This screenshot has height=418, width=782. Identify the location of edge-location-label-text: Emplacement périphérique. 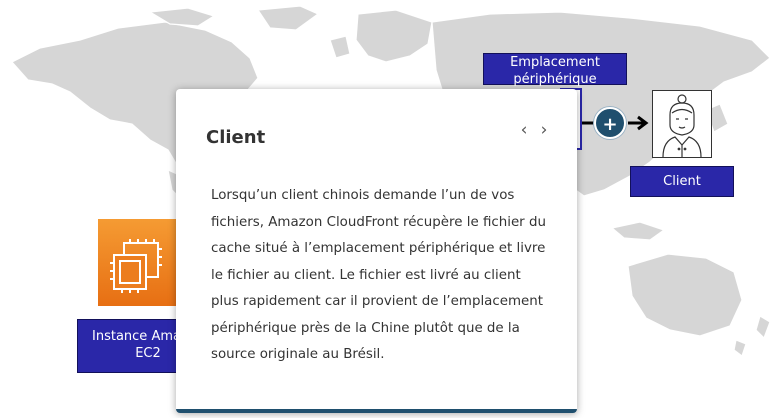
(555, 71).